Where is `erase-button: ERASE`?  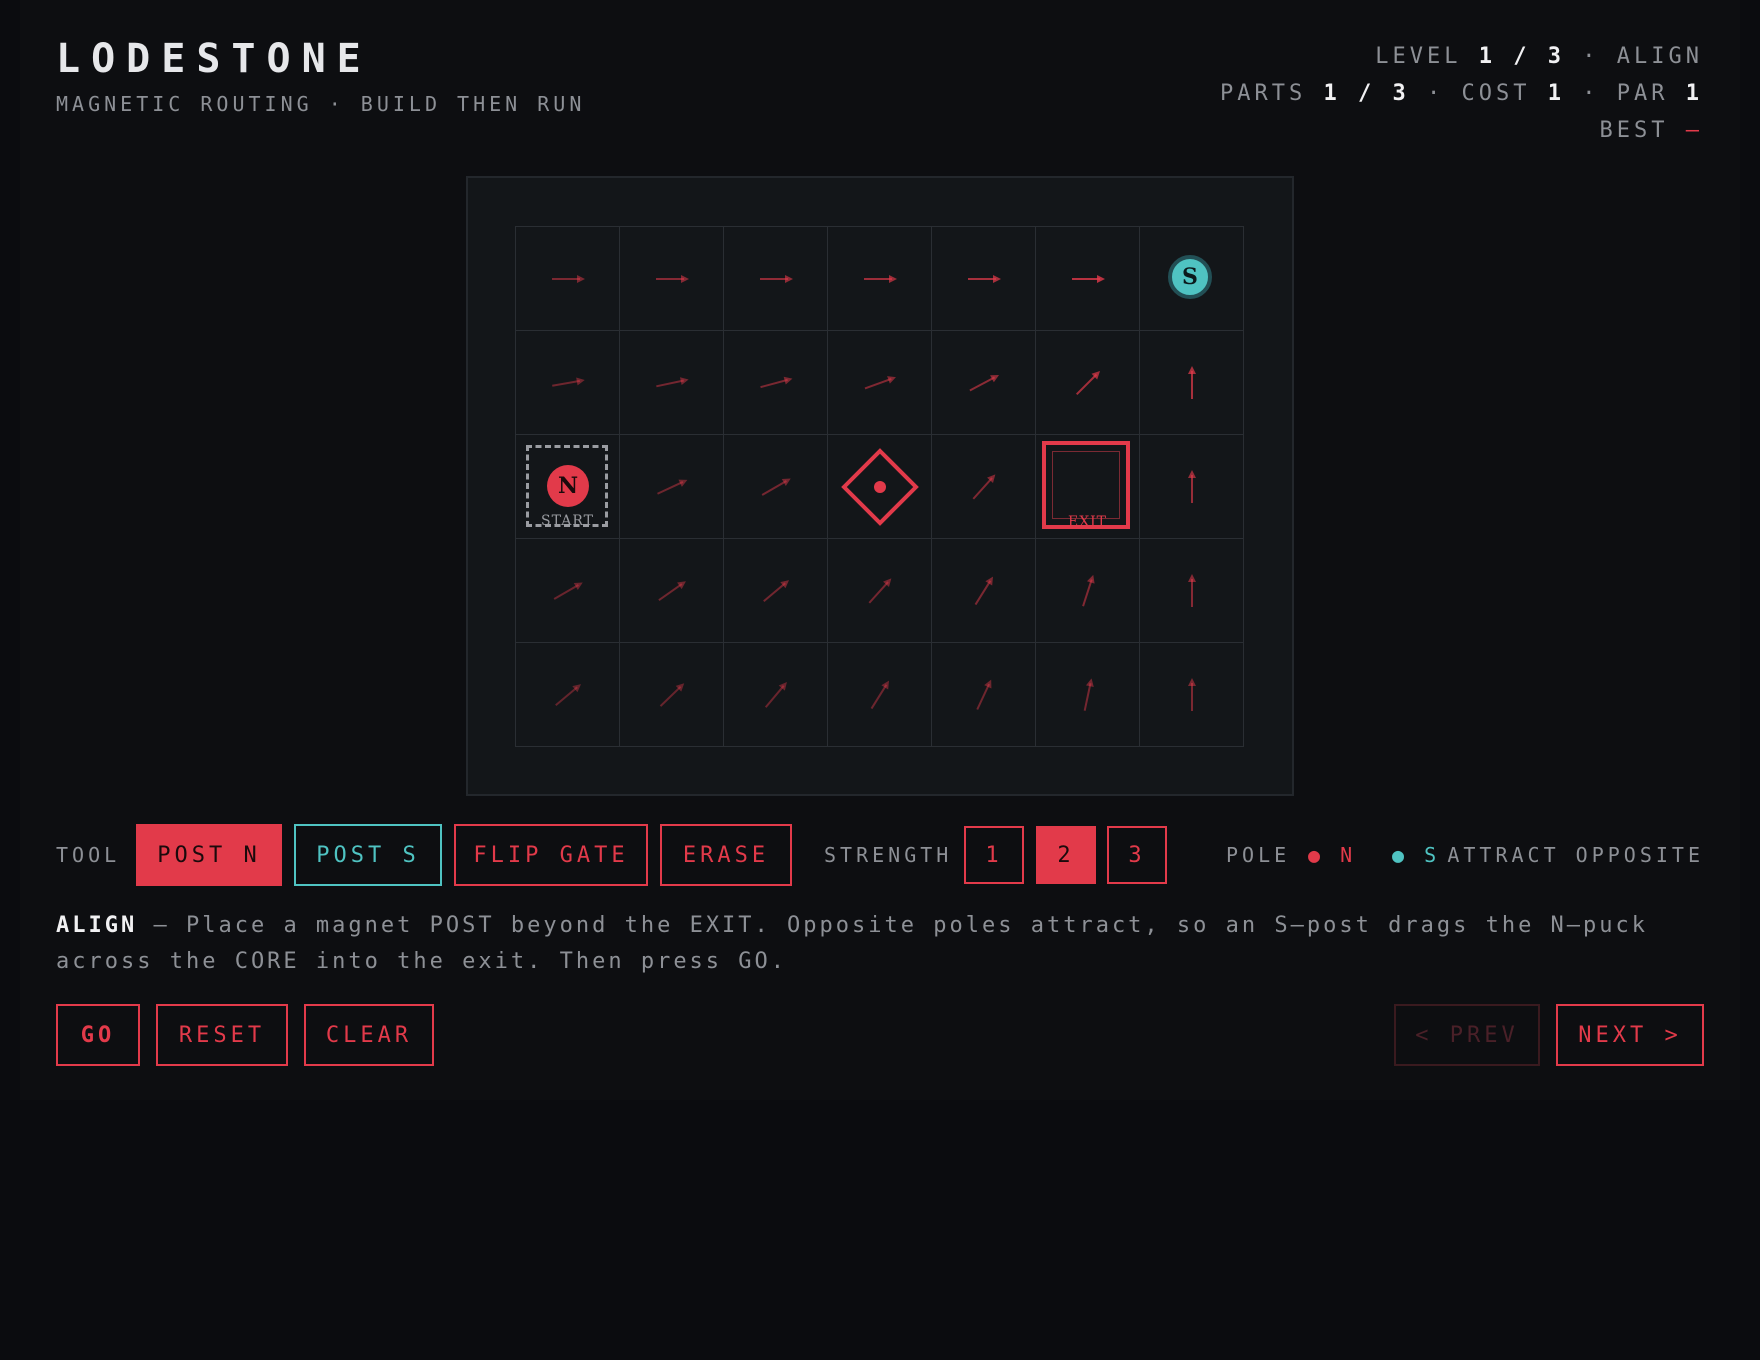
erase-button: ERASE is located at coordinates (726, 855).